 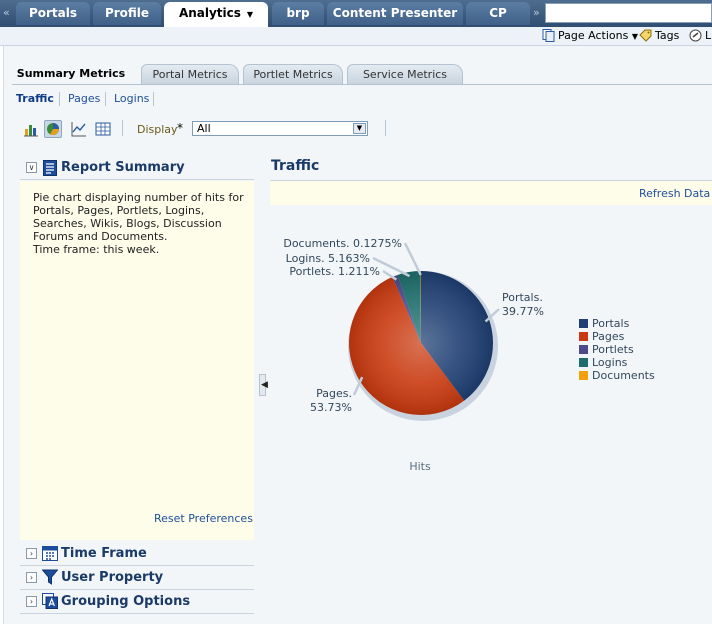 I want to click on page-actions-menu: Page Actions ▼, so click(x=590, y=35).